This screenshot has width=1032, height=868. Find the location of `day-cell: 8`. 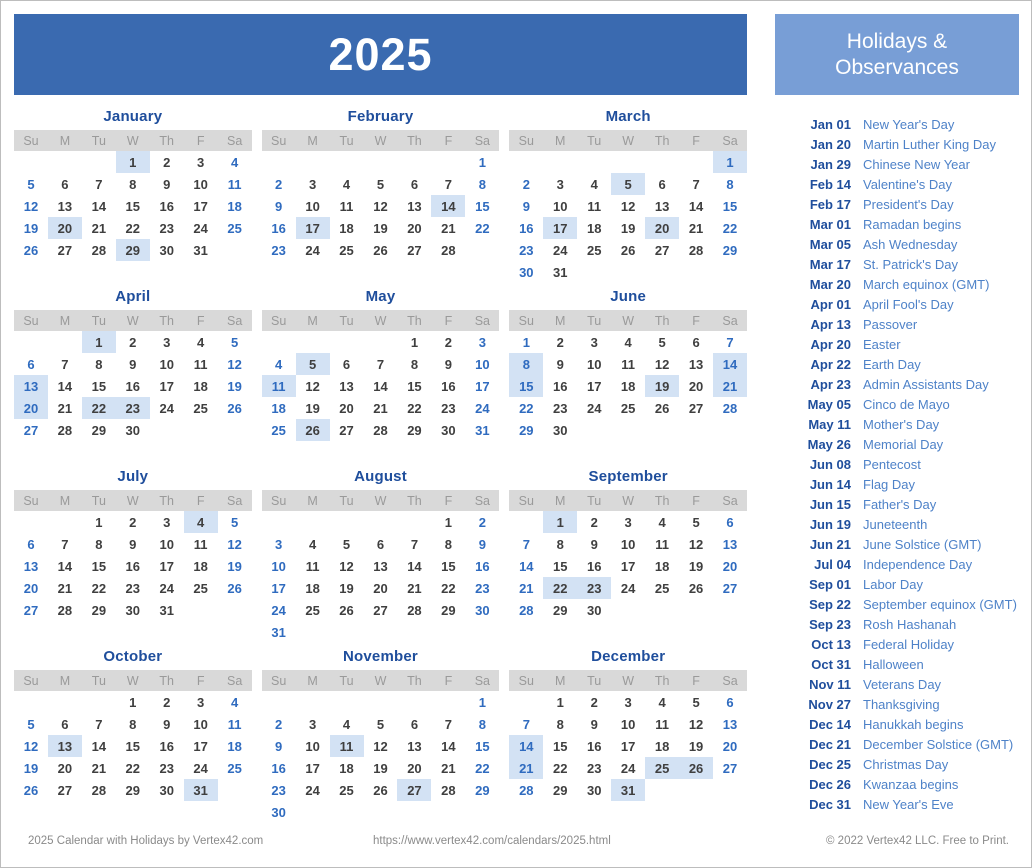

day-cell: 8 is located at coordinates (526, 364).